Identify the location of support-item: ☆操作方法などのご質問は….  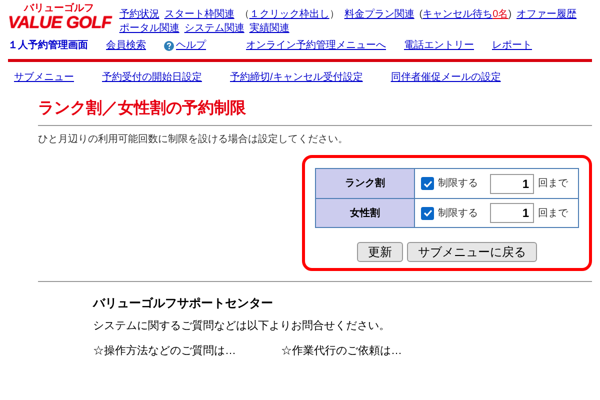
(164, 351).